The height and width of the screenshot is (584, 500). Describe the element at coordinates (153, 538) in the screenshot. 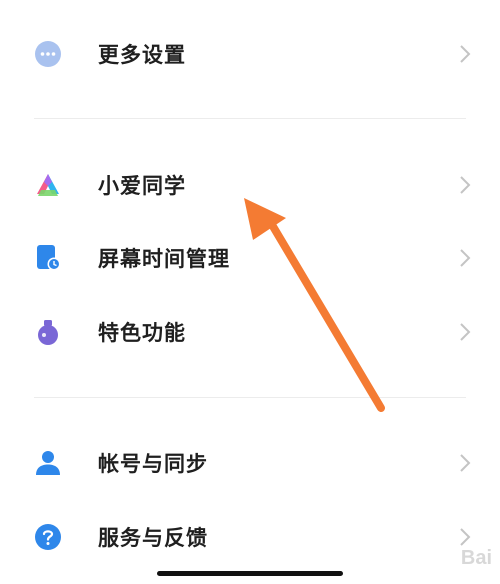

I see `settings-item-label: 服务与反馈` at that location.